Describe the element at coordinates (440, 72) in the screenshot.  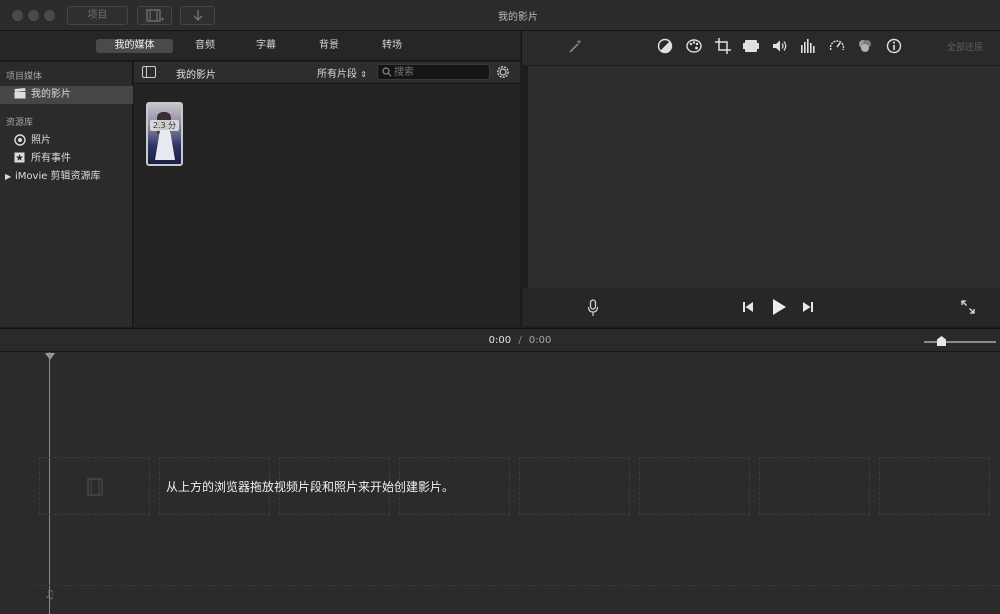
I see `search-input` at that location.